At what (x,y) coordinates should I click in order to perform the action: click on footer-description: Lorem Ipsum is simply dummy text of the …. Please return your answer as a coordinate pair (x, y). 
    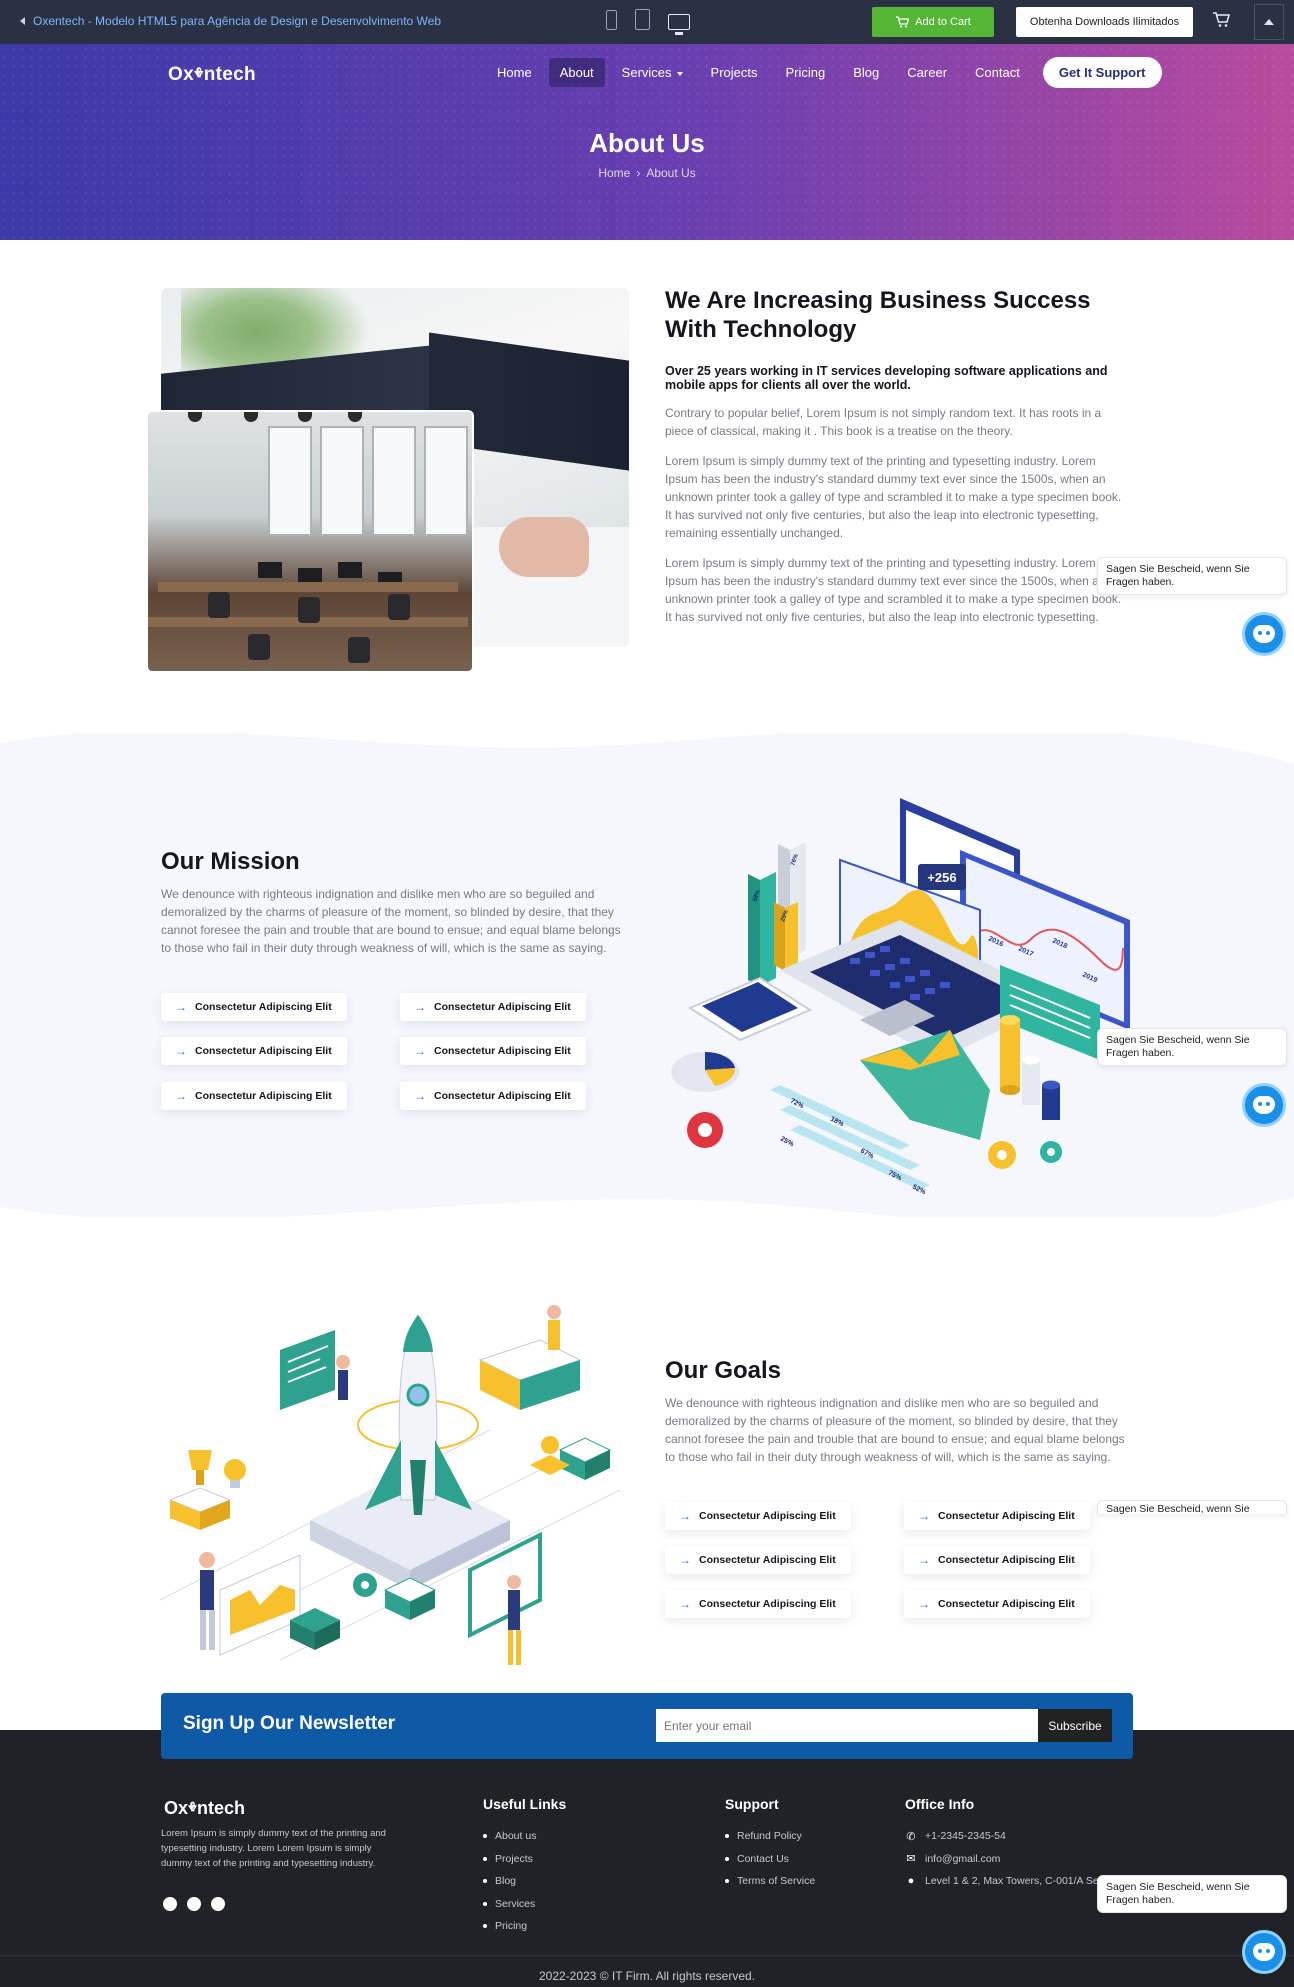
    Looking at the image, I should click on (273, 1848).